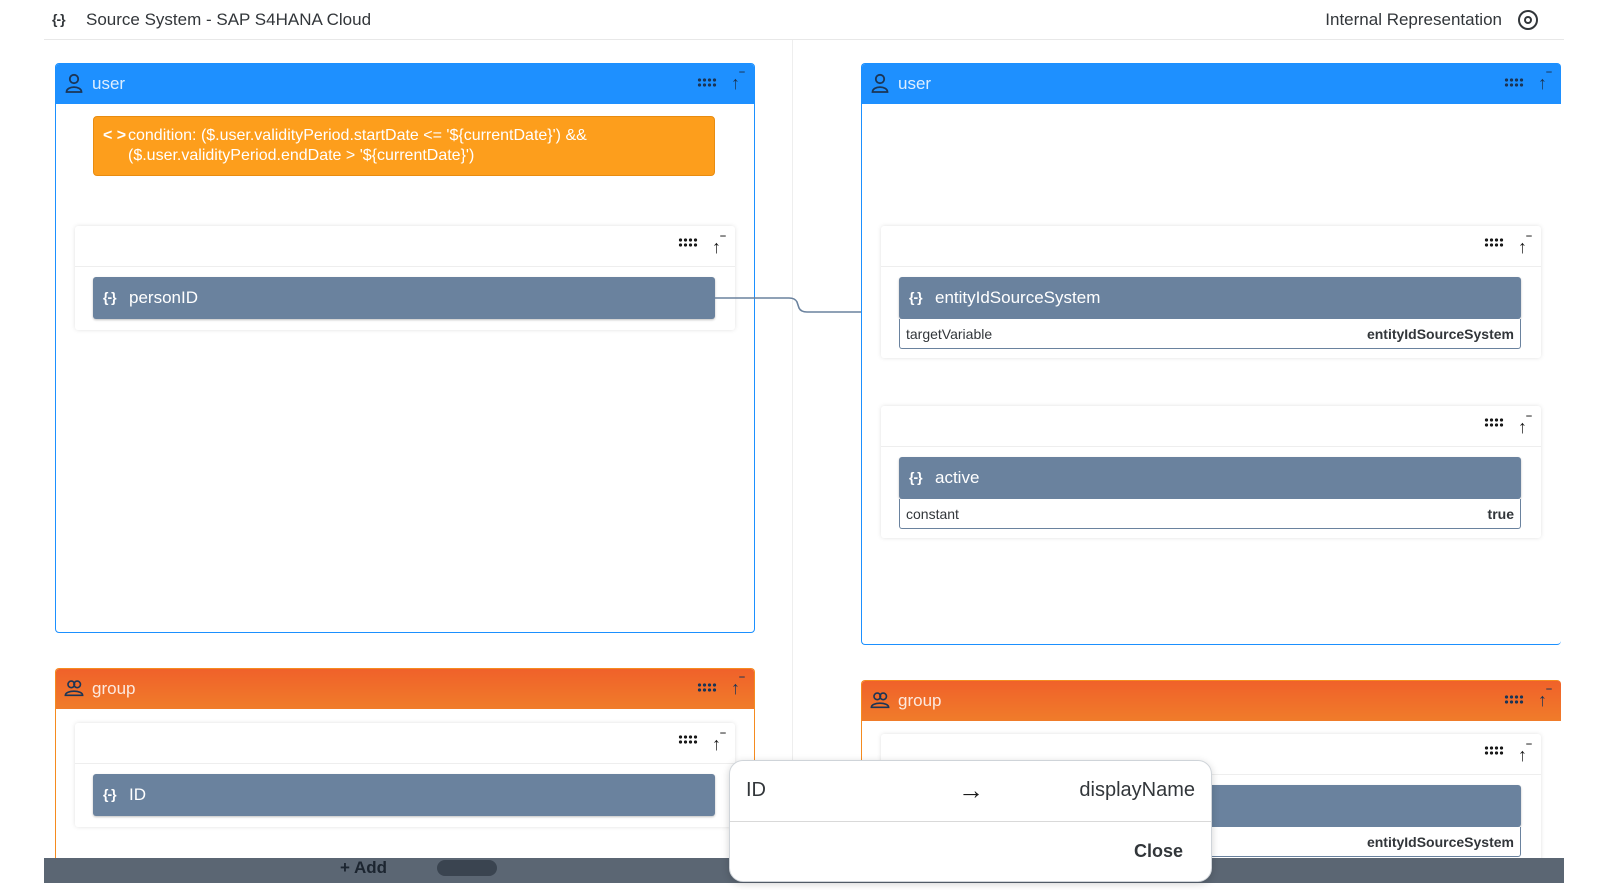  I want to click on field-name: ID, so click(137, 794).